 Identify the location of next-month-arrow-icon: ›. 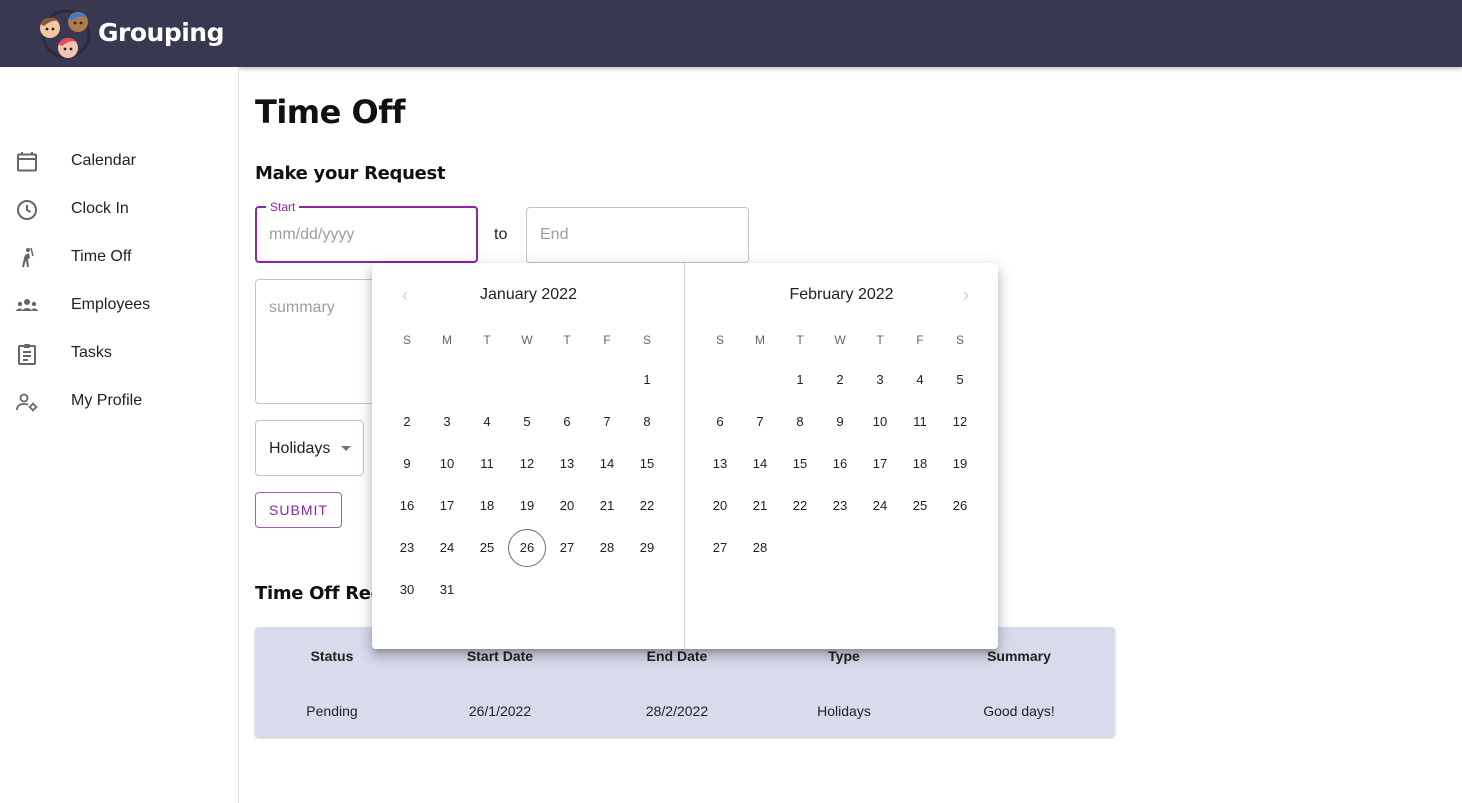
(966, 295).